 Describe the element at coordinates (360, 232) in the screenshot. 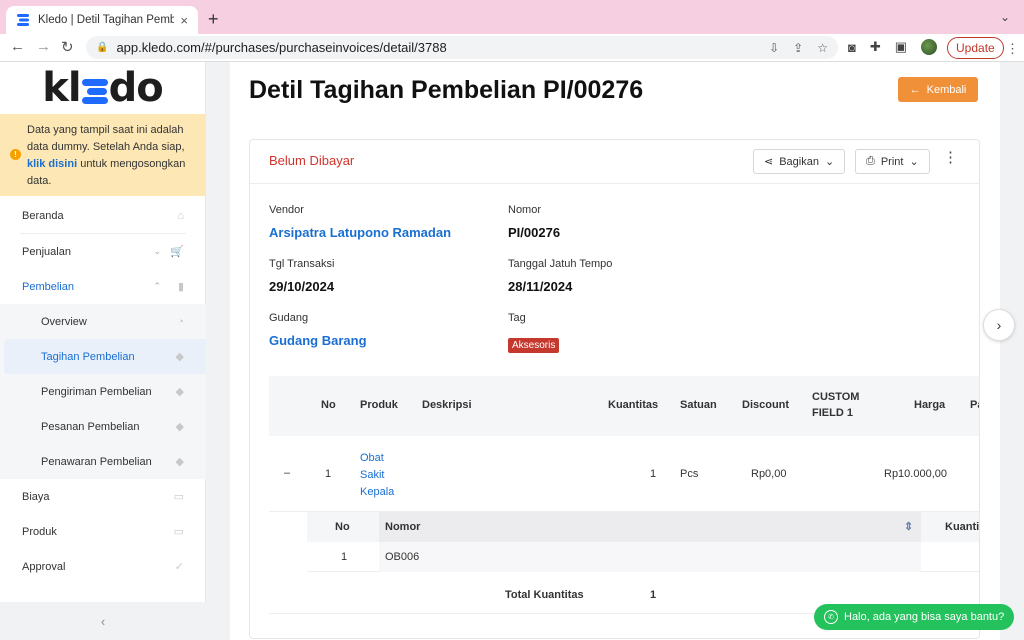

I see `vendor-link: Arsipatra Latupono Ramadan` at that location.